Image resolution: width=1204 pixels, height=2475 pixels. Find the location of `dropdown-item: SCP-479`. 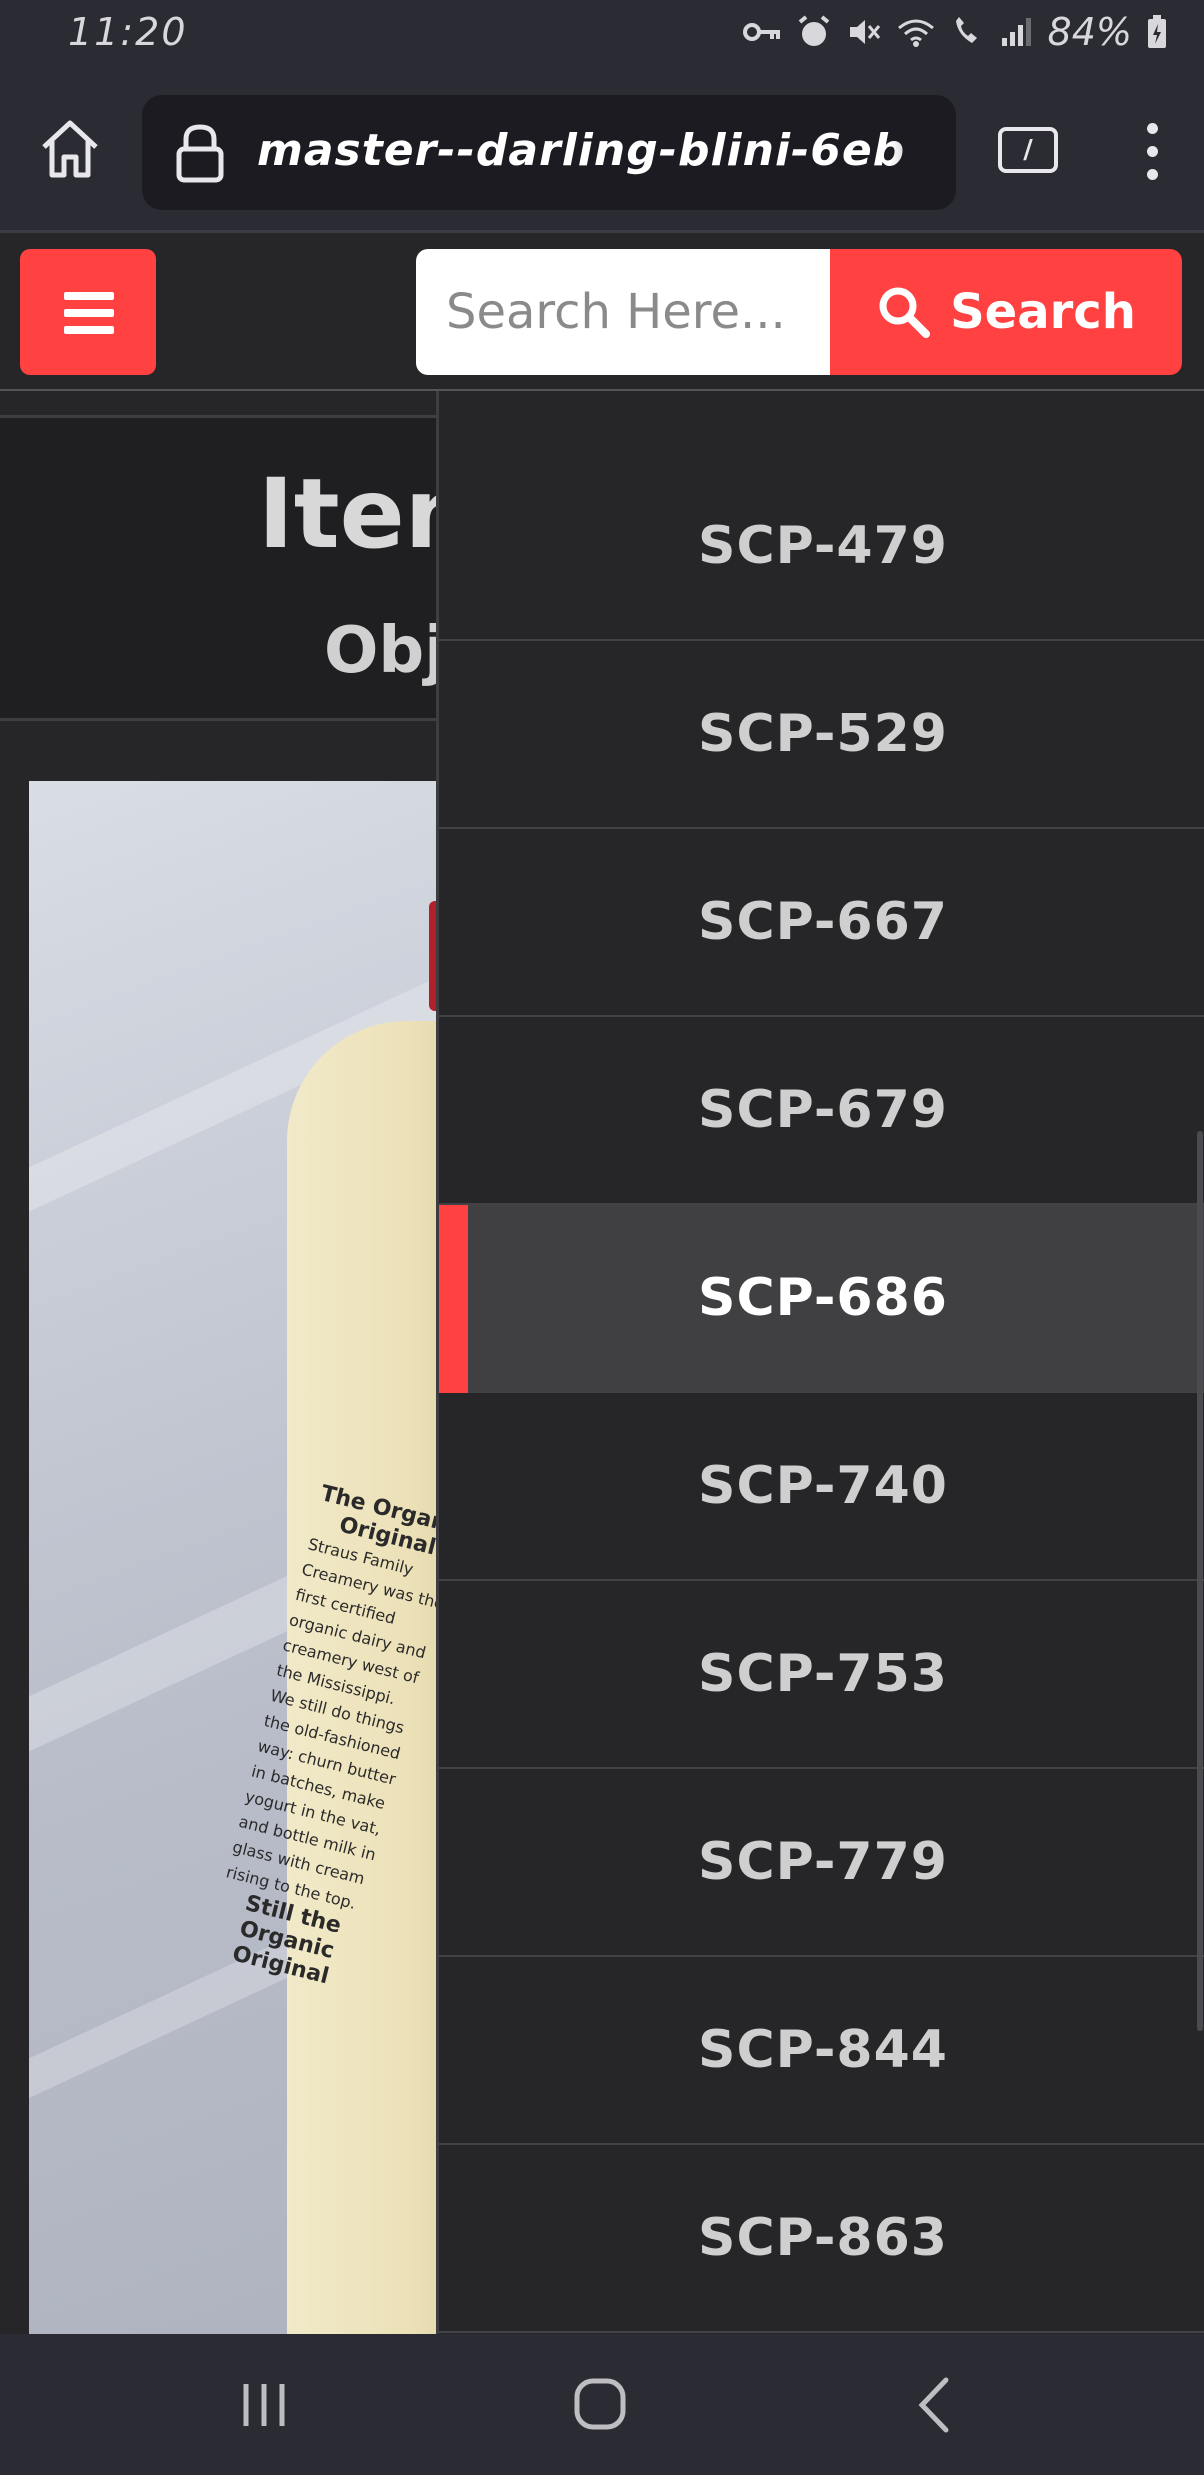

dropdown-item: SCP-479 is located at coordinates (821, 547).